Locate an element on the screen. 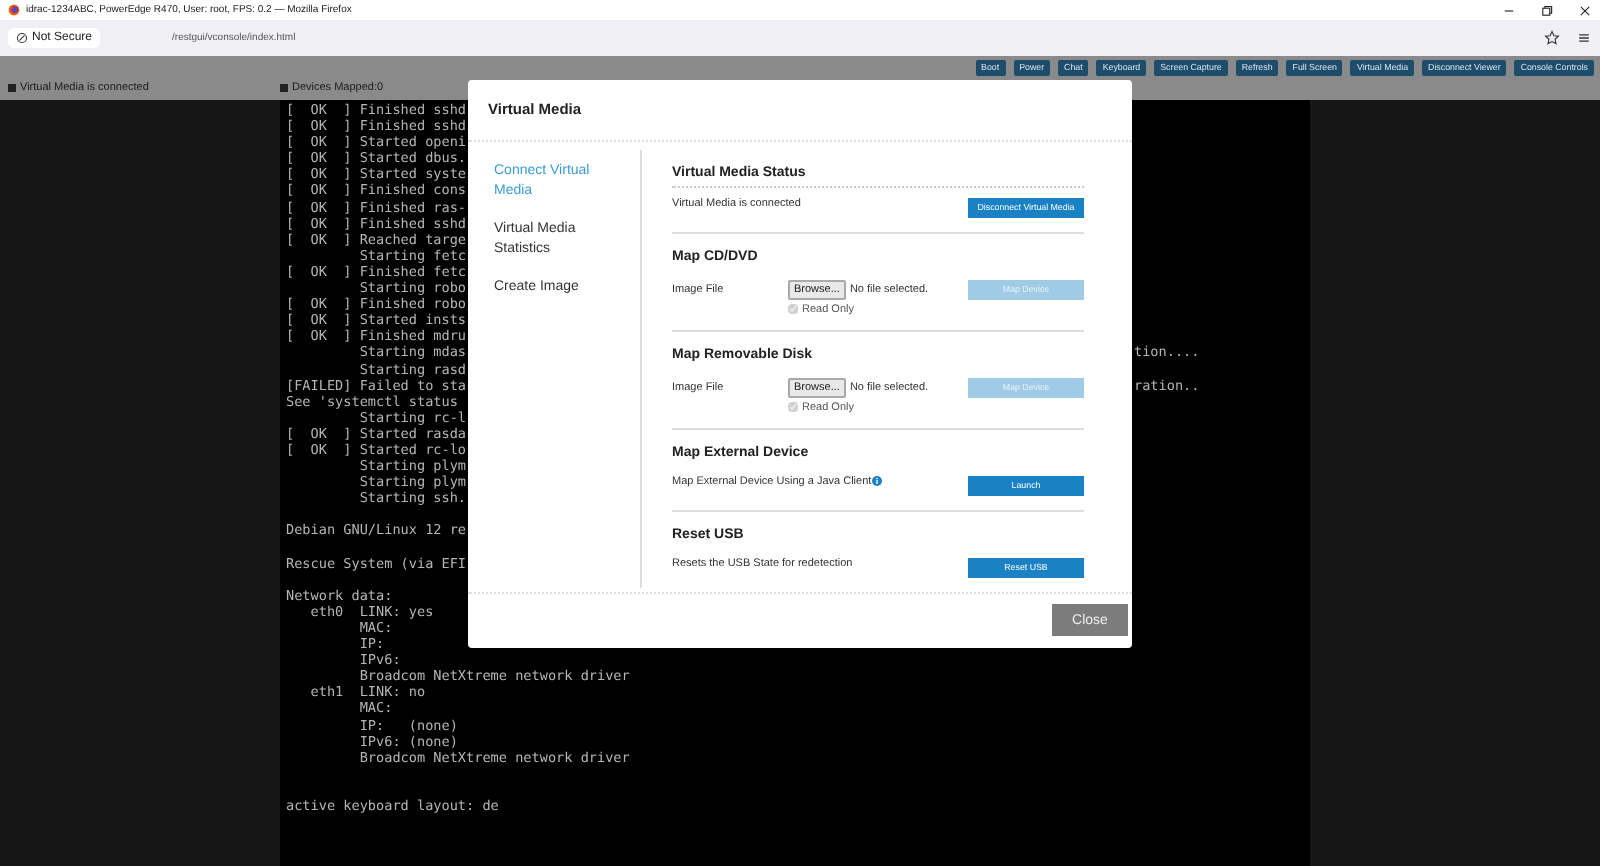 Image resolution: width=1600 pixels, height=866 pixels. browser-logo-icon is located at coordinates (14, 10).